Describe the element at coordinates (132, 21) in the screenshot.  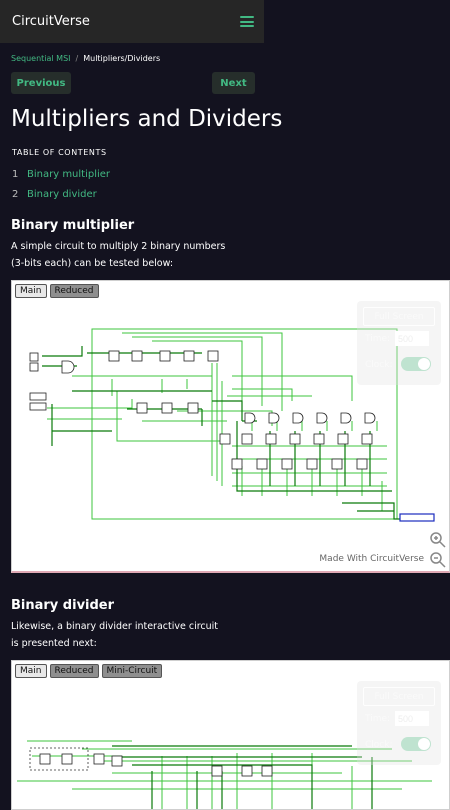
I see `top-navbar: CircuitVerse` at that location.